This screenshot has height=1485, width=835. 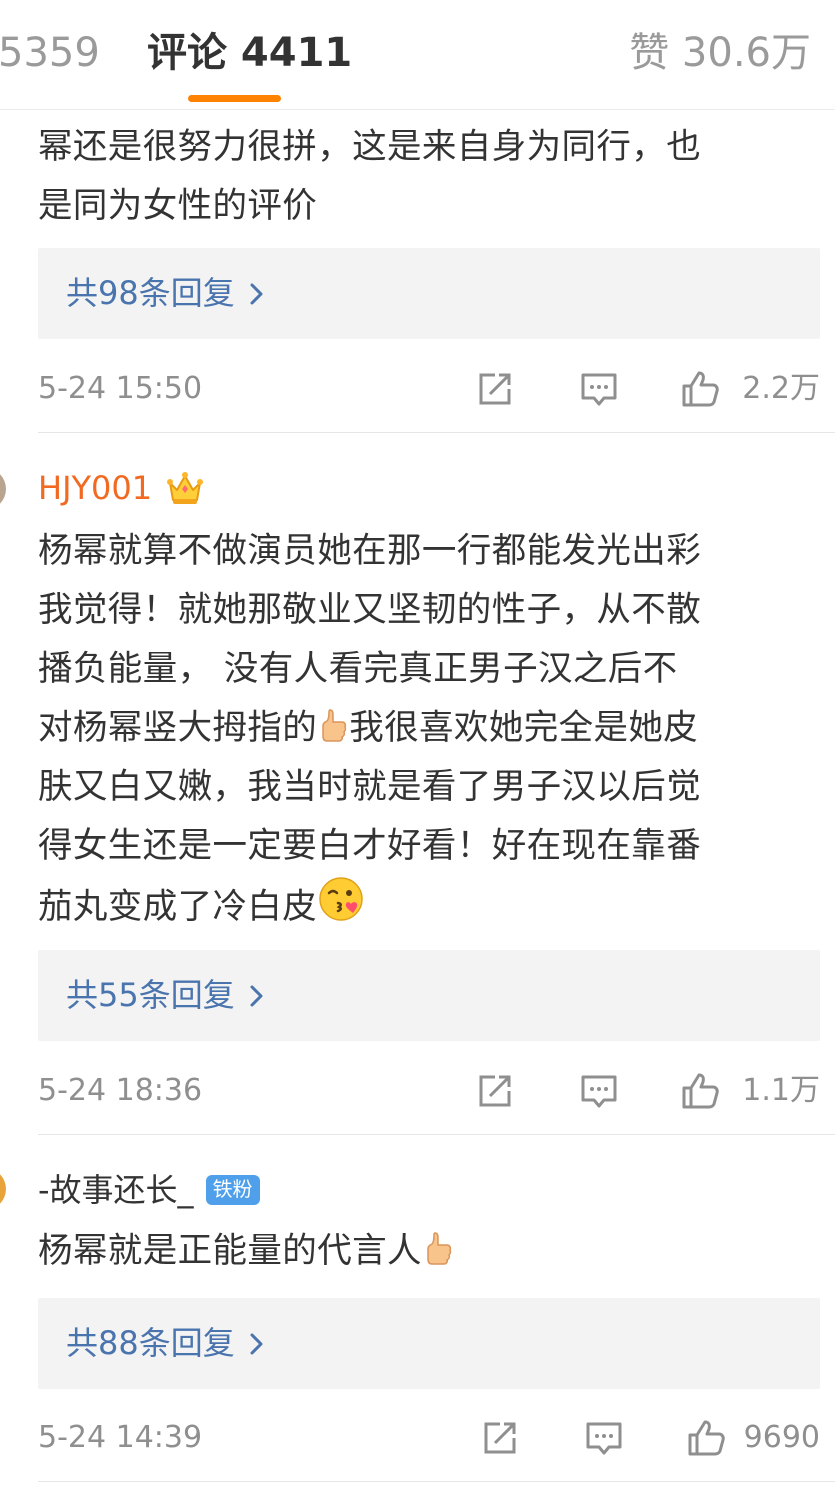 I want to click on comment-text-line: 肤又白又嫩，我当时就是看了男子汉以后觉, so click(x=370, y=787).